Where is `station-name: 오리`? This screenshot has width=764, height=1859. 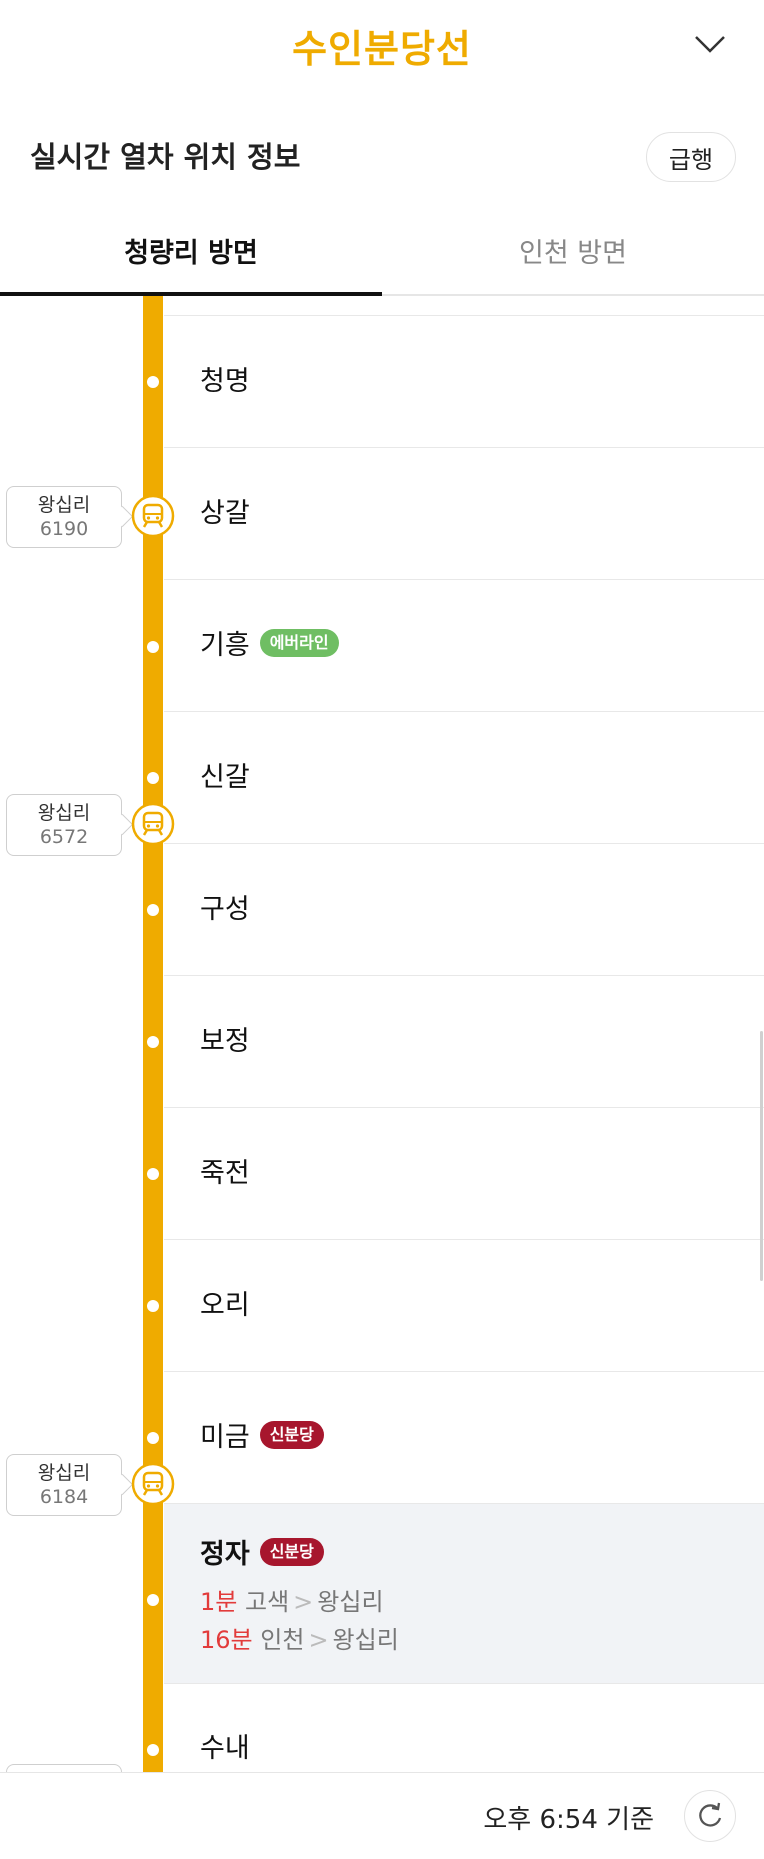
station-name: 오리 is located at coordinates (225, 1305).